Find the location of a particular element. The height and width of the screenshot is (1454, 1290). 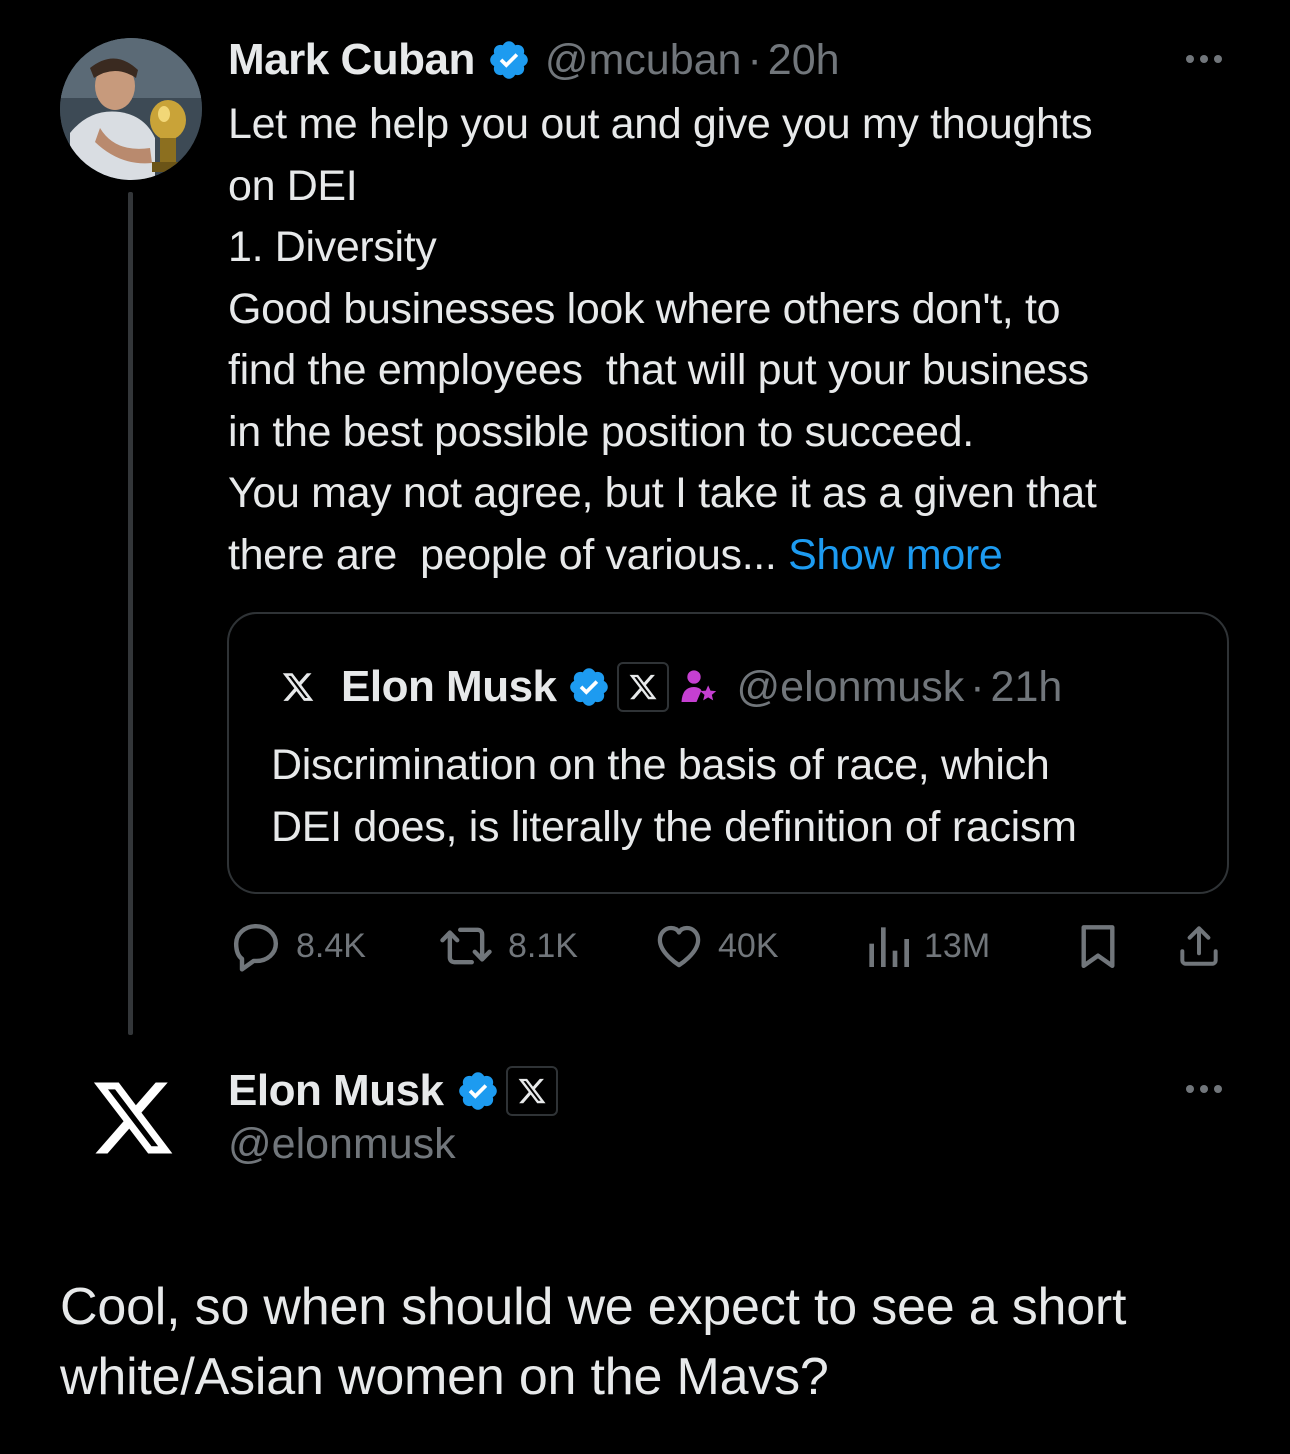

reply-author-handle: @elonmusk is located at coordinates (342, 1144).